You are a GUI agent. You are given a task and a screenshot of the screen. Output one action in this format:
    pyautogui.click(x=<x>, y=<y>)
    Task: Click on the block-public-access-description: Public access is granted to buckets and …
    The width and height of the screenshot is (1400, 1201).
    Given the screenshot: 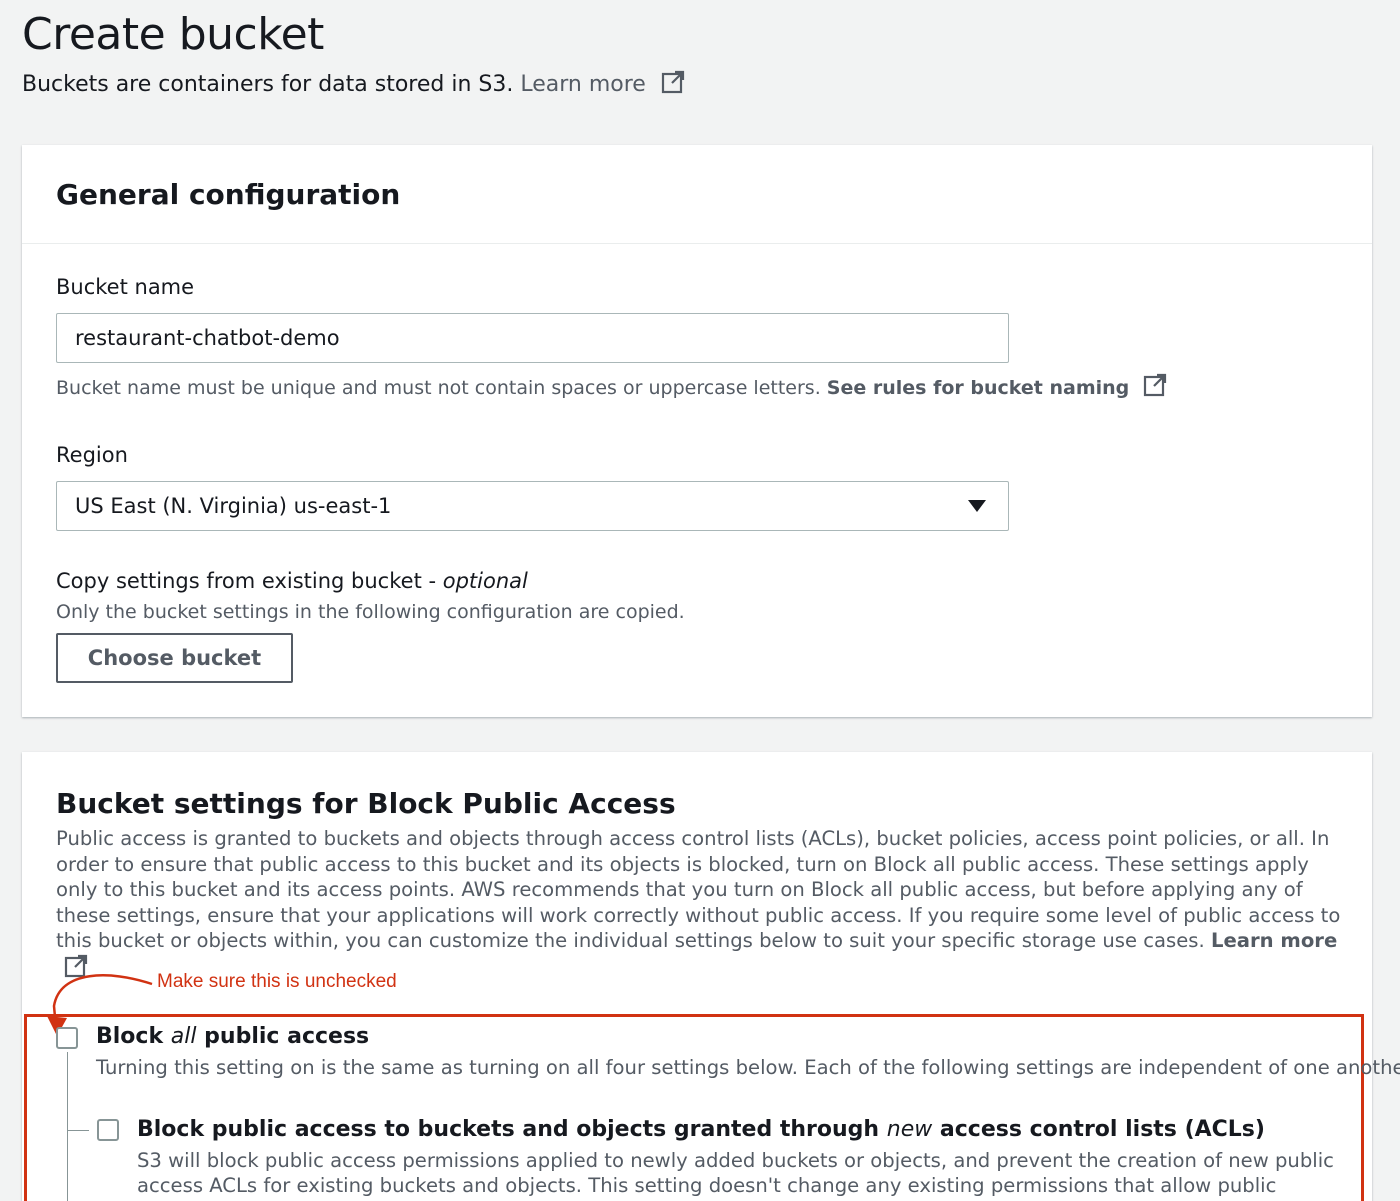 What is the action you would take?
    pyautogui.click(x=706, y=903)
    